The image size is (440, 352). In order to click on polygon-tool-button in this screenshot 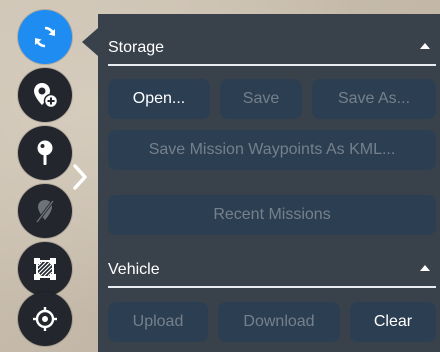, I will do `click(45, 269)`.